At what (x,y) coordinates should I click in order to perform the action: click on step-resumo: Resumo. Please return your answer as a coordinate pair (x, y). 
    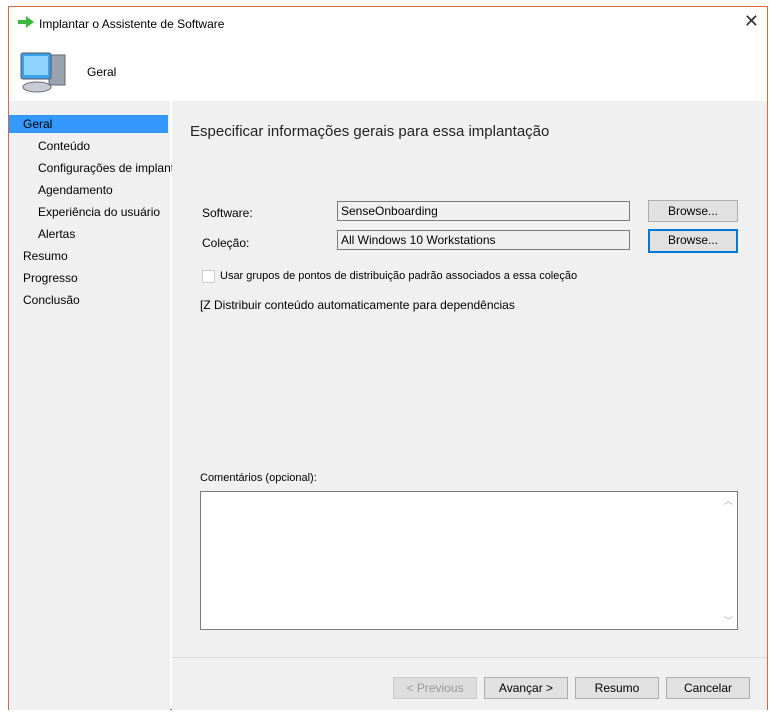
    Looking at the image, I should click on (45, 256).